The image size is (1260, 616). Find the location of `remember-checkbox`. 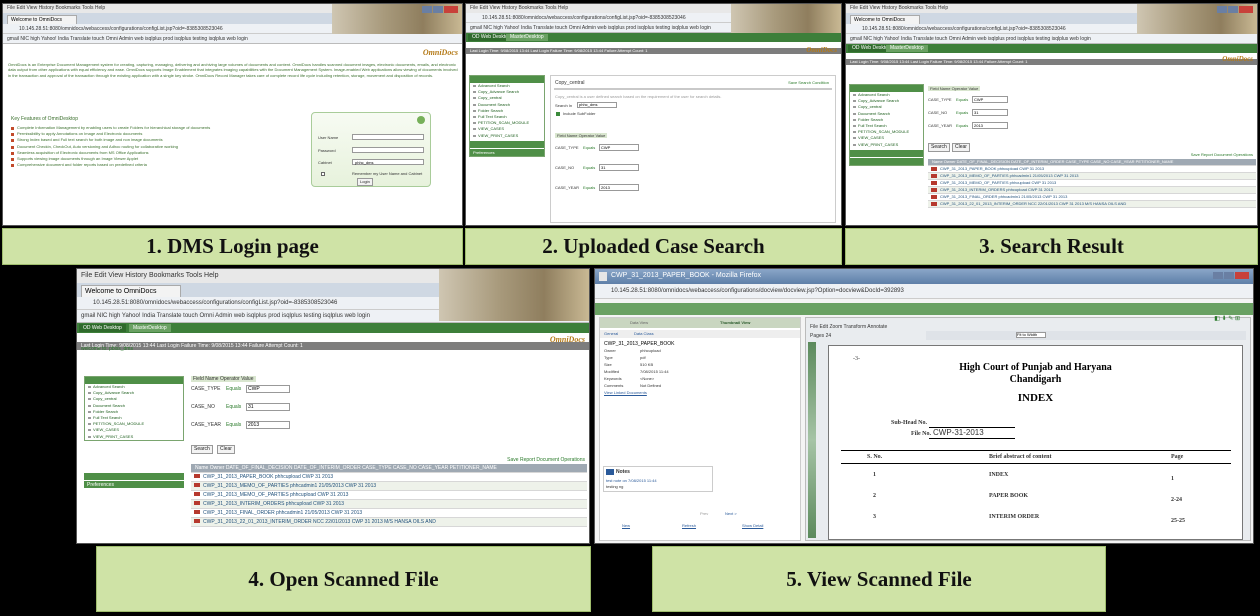

remember-checkbox is located at coordinates (323, 174).